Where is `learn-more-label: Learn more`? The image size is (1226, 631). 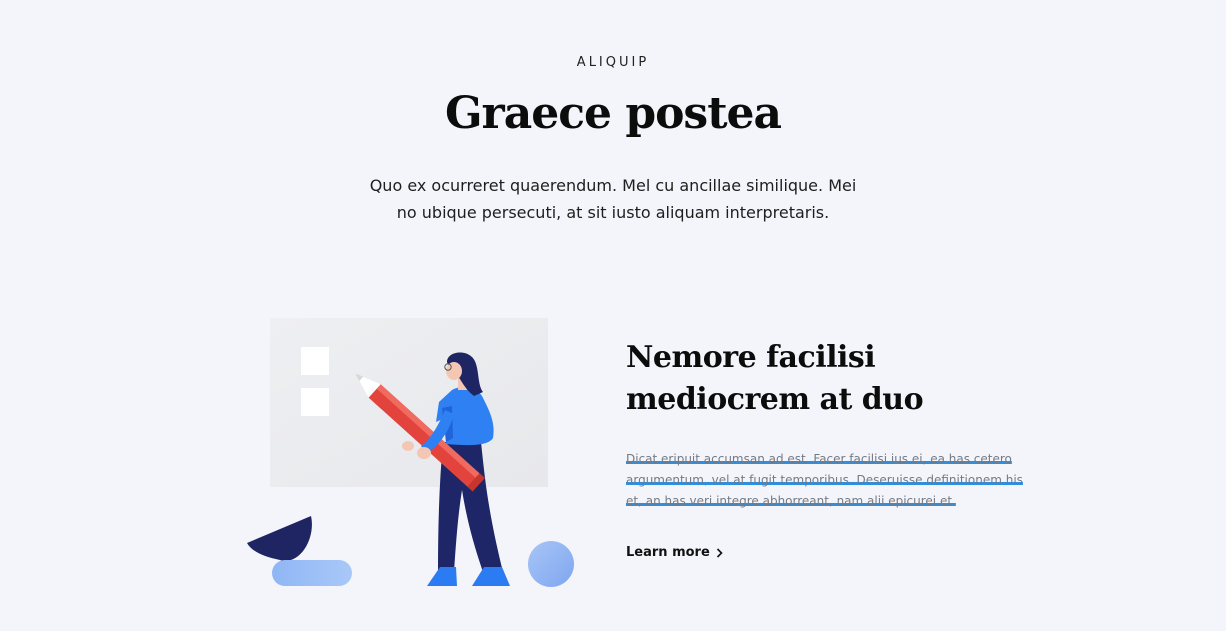 learn-more-label: Learn more is located at coordinates (668, 552).